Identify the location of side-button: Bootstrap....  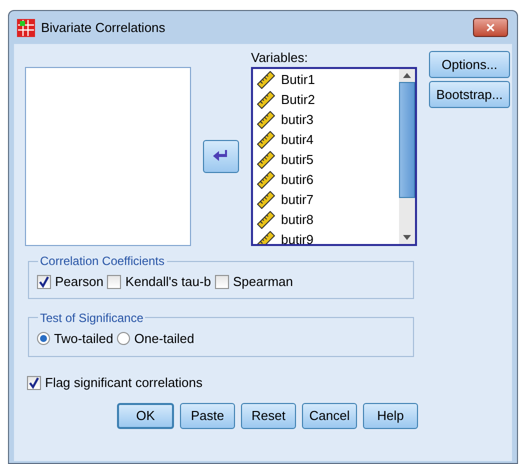
(469, 94).